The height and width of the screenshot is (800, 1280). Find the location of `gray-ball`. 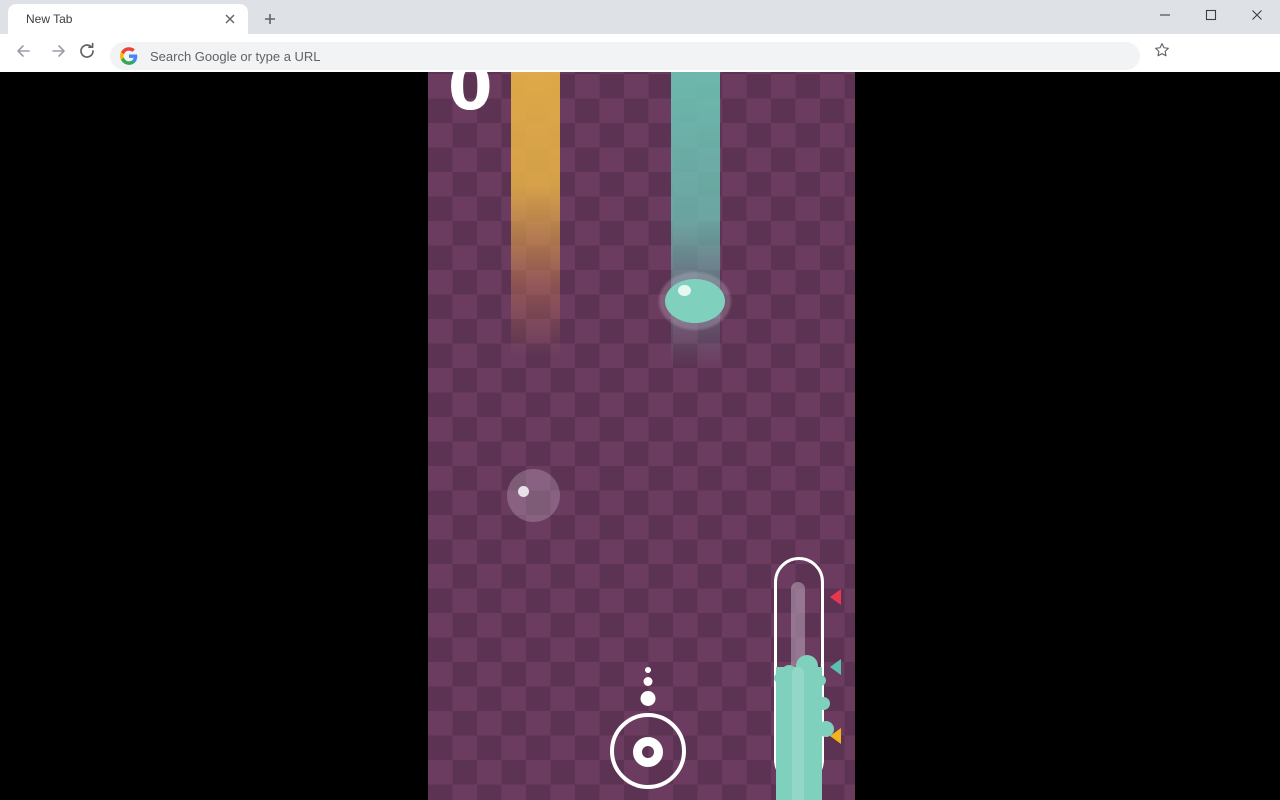

gray-ball is located at coordinates (533, 495).